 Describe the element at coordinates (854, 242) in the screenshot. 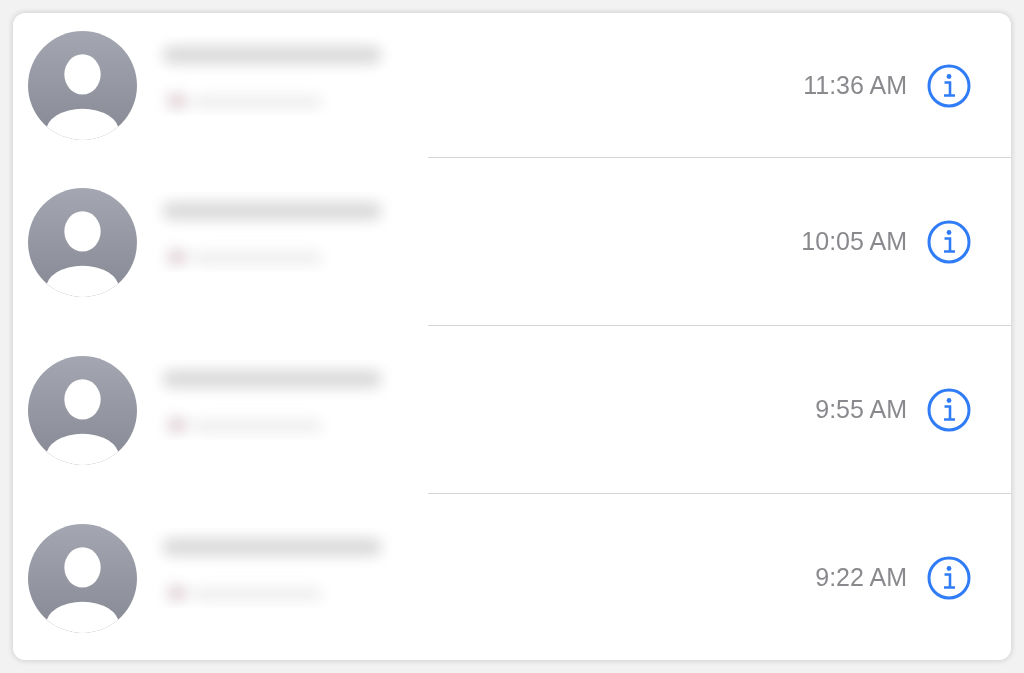

I see `call-time: 10:05 AM` at that location.